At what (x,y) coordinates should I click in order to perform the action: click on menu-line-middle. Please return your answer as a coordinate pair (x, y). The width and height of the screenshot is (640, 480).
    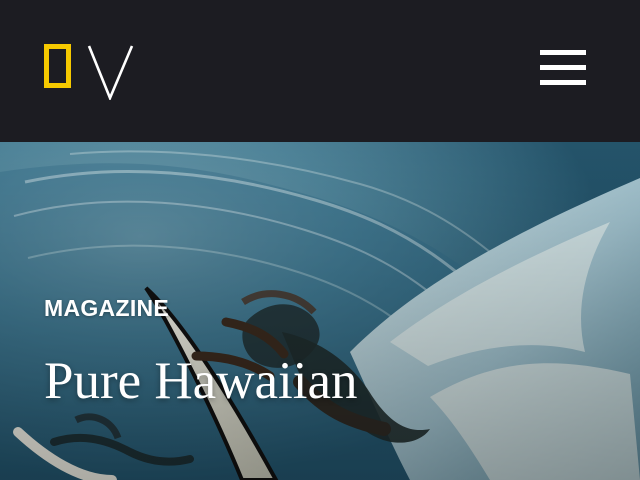
    Looking at the image, I should click on (563, 67).